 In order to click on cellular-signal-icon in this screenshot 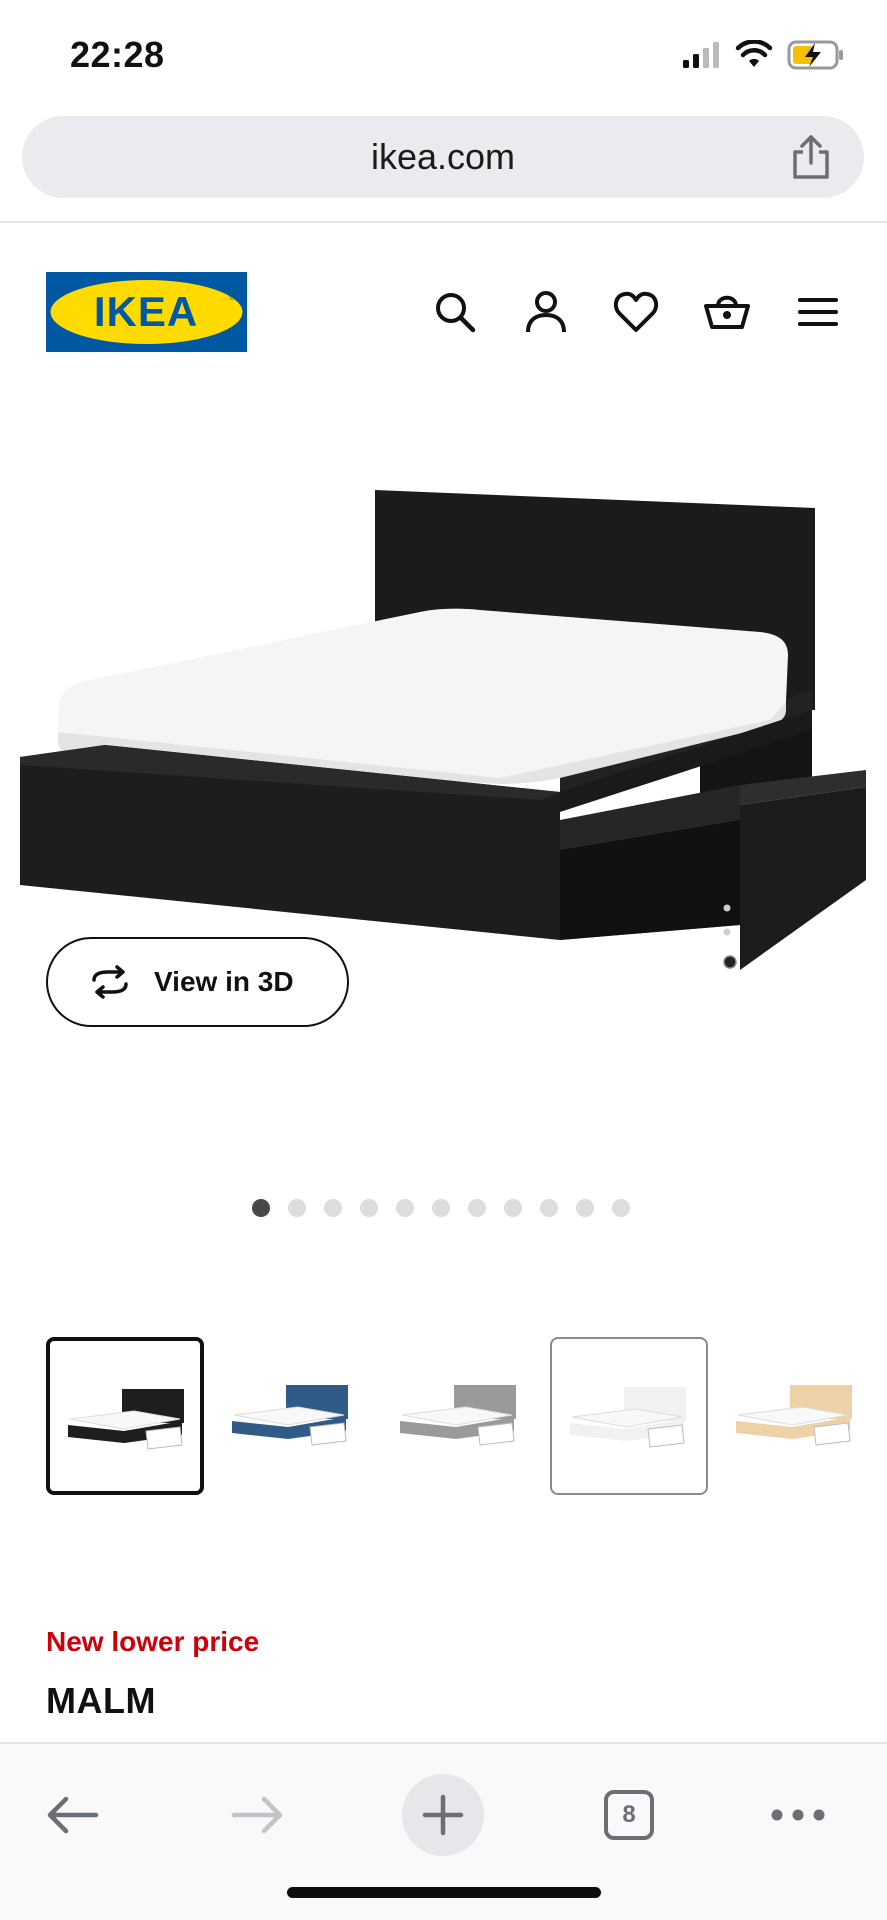, I will do `click(701, 55)`.